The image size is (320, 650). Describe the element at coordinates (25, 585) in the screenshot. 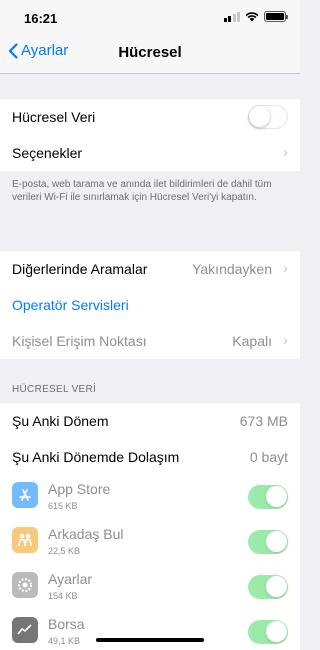

I see `settings-icon` at that location.